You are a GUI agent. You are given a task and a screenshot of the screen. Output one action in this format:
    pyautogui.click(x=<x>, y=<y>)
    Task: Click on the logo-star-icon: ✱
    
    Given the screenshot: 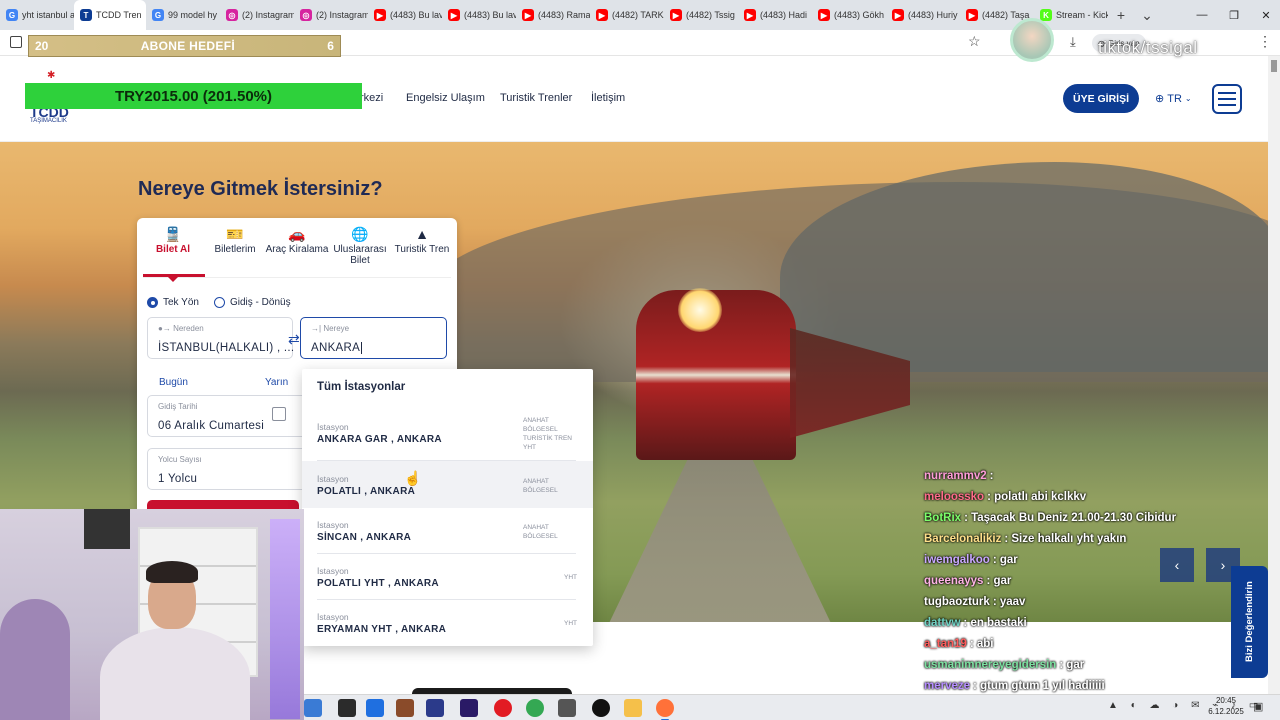 What is the action you would take?
    pyautogui.click(x=51, y=75)
    